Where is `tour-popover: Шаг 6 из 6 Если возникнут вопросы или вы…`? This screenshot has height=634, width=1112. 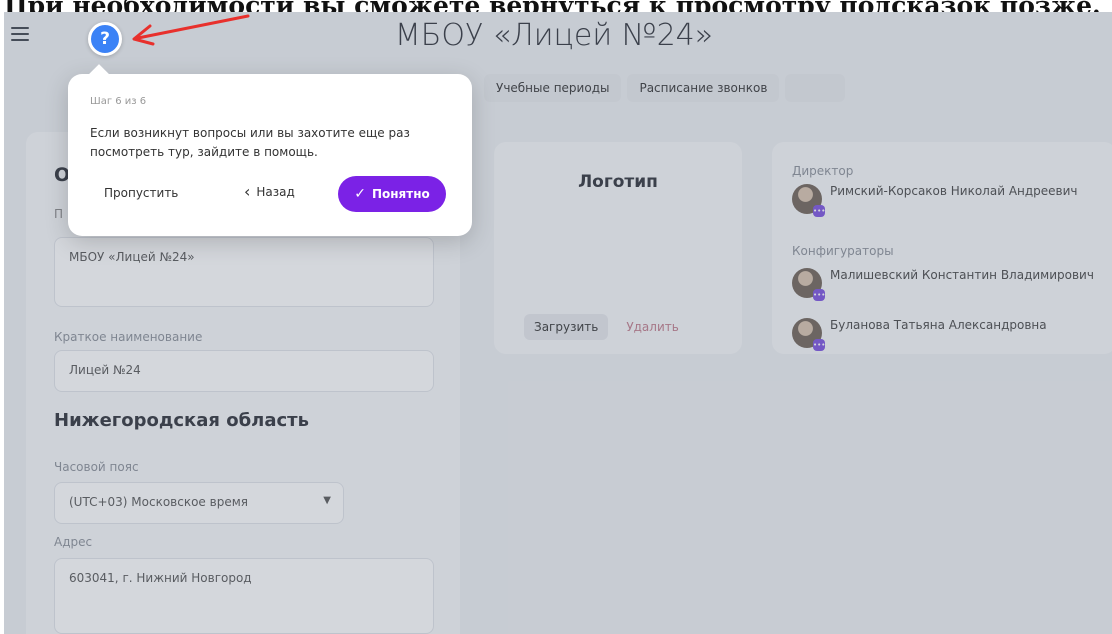 tour-popover: Шаг 6 из 6 Если возникнут вопросы или вы… is located at coordinates (270, 150).